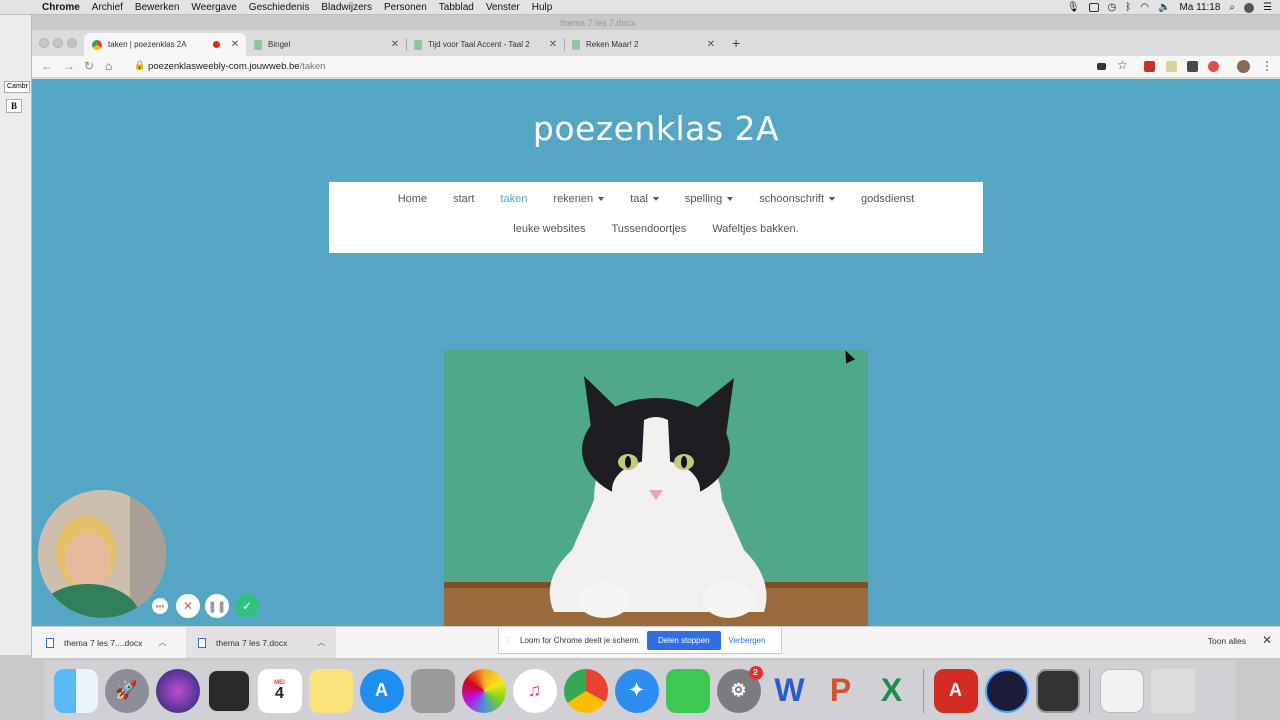 The image size is (1280, 720). Describe the element at coordinates (213, 7) in the screenshot. I see `menu-item-weergave: Weergave` at that location.